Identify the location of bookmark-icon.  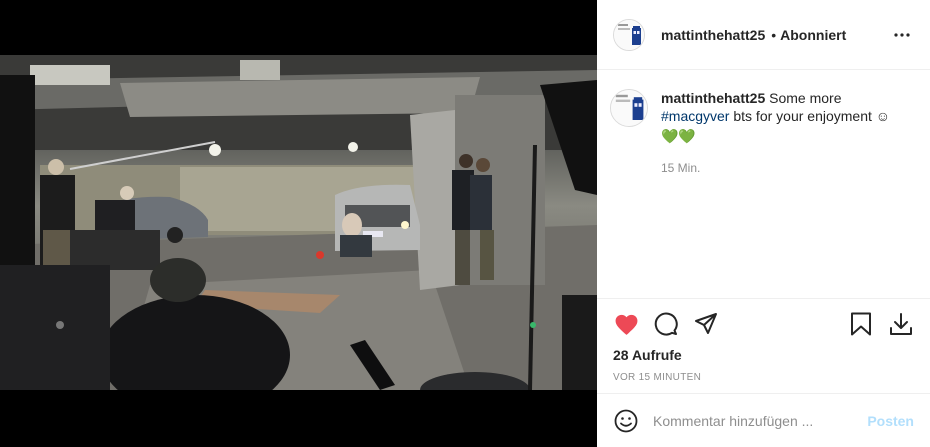
(861, 324).